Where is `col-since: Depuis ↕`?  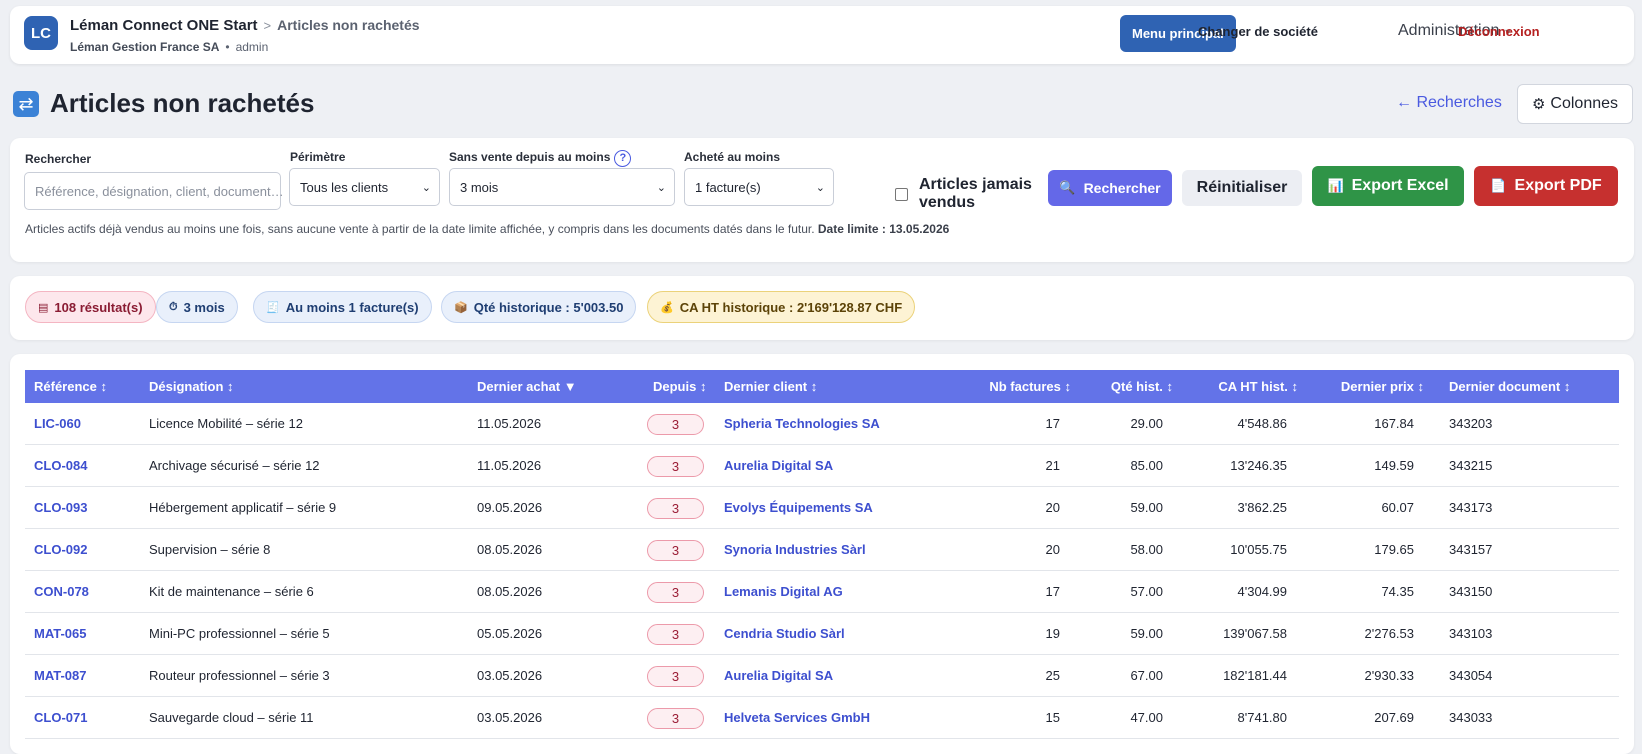 col-since: Depuis ↕ is located at coordinates (679, 386).